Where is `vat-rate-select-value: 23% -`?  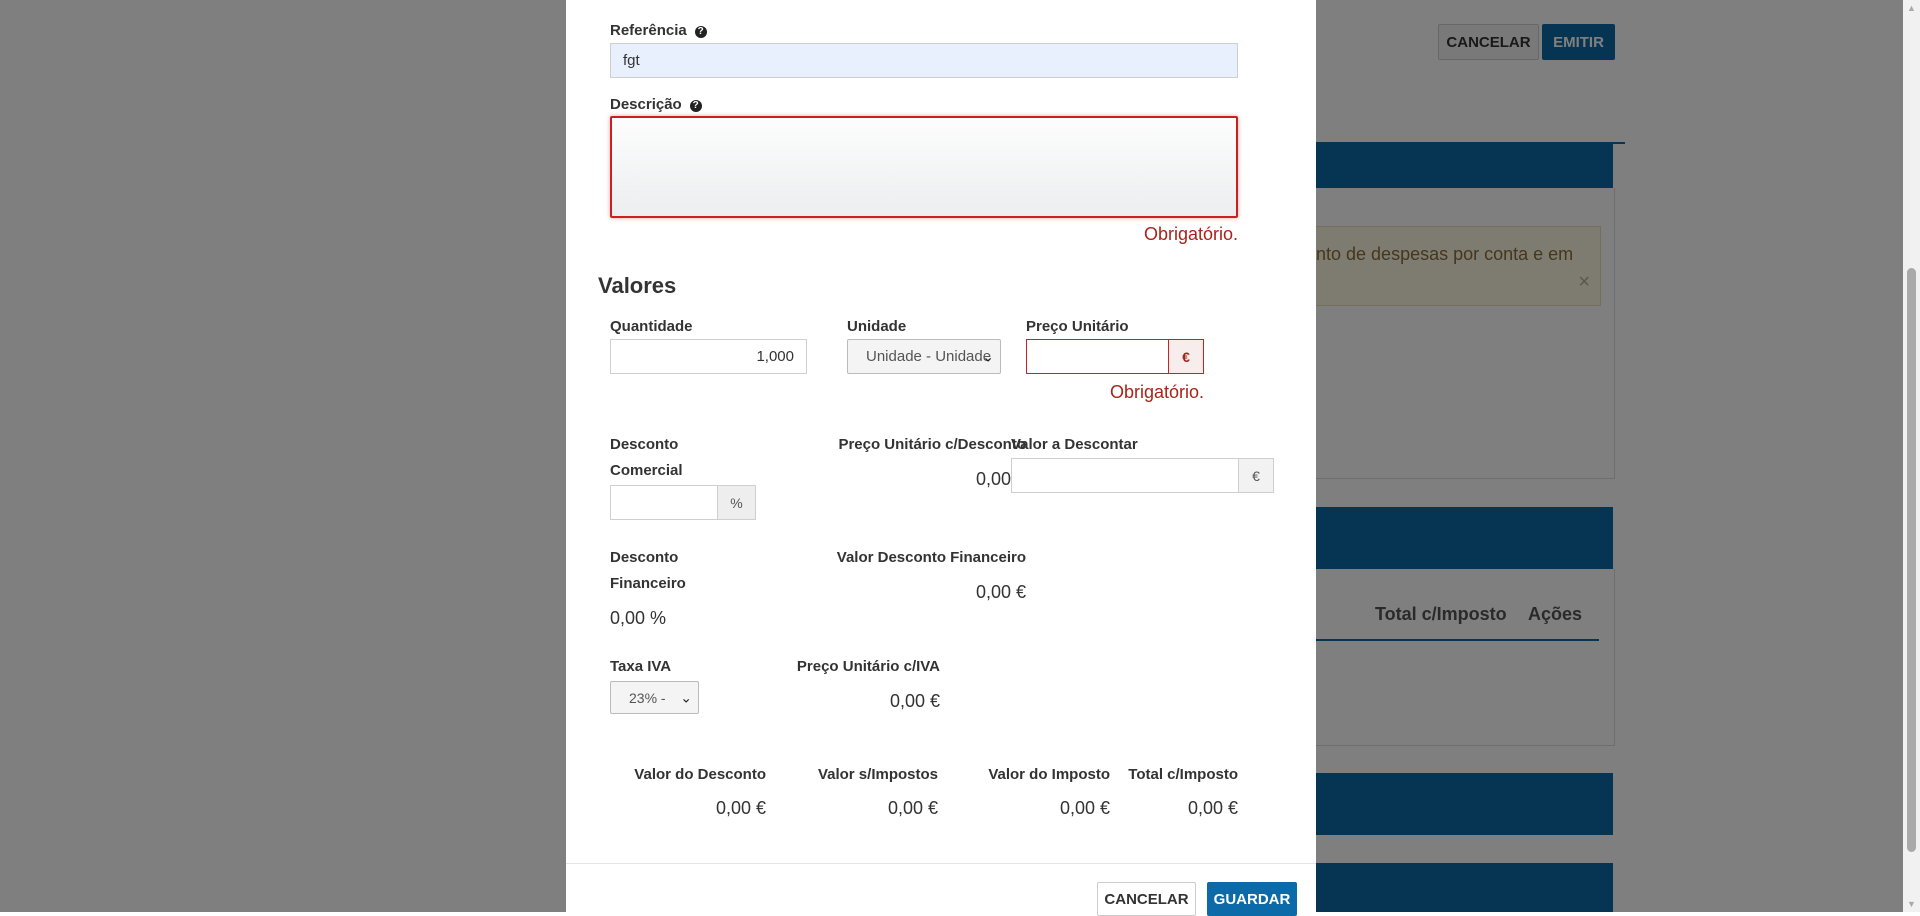 vat-rate-select-value: 23% - is located at coordinates (647, 697).